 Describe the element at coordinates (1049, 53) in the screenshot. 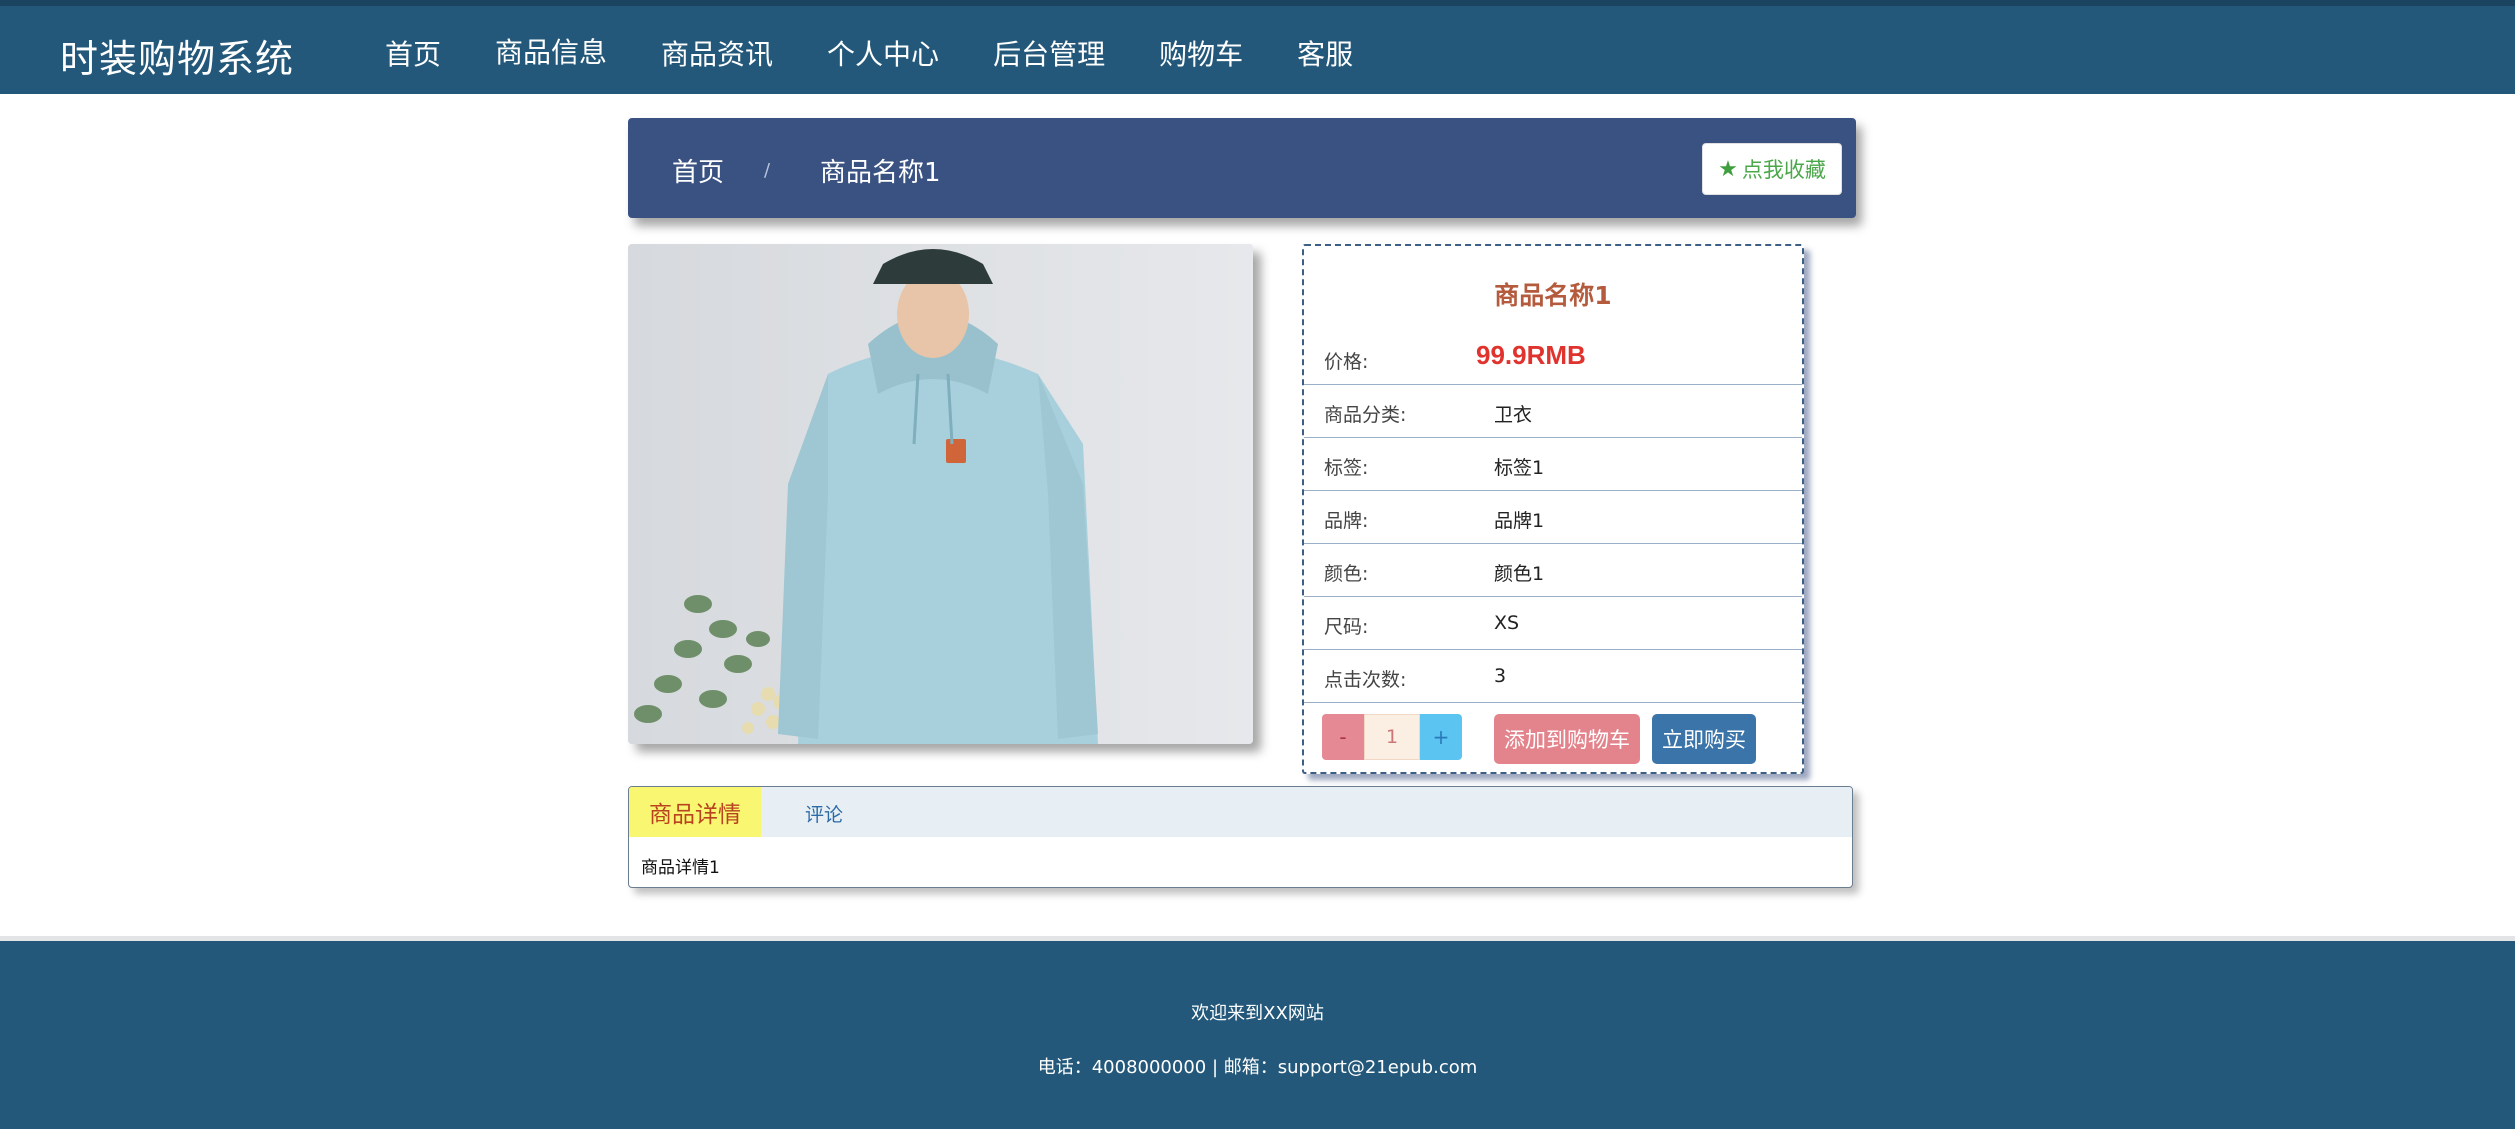

I see `nav-item-admin: 后台管理` at that location.